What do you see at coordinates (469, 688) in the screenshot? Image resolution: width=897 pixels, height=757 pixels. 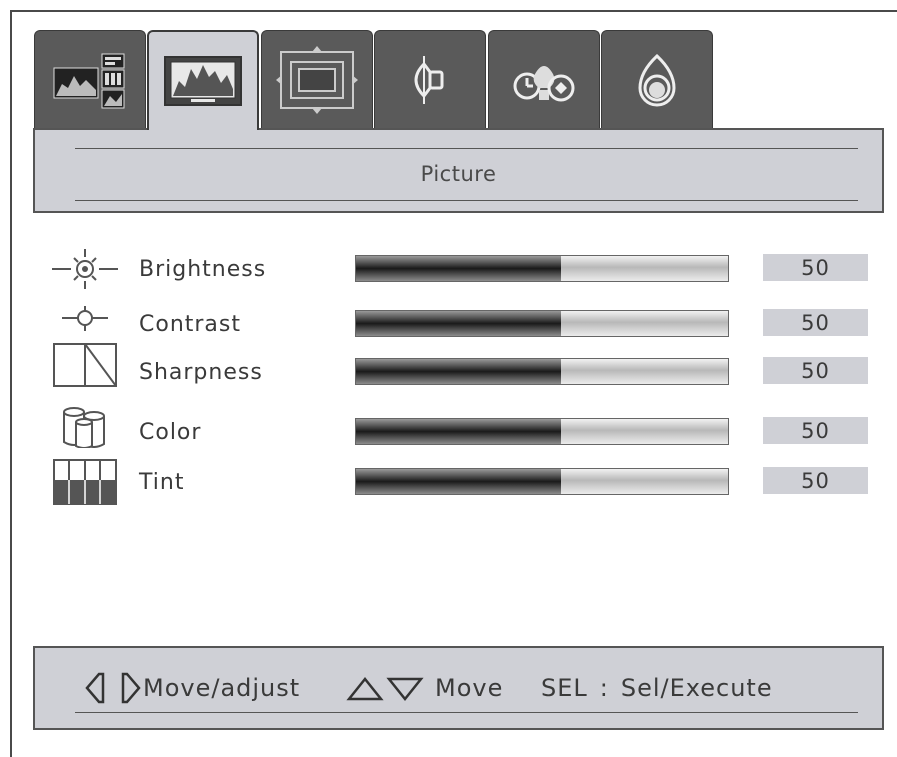 I see `help-move-label: Move` at bounding box center [469, 688].